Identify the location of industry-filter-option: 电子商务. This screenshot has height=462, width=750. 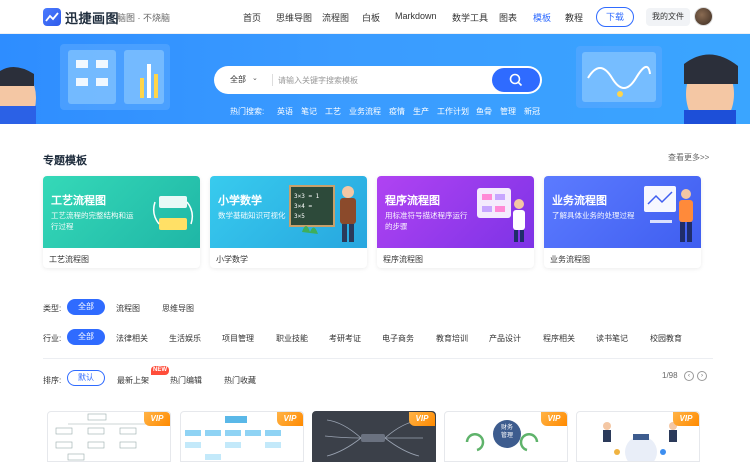
(398, 338).